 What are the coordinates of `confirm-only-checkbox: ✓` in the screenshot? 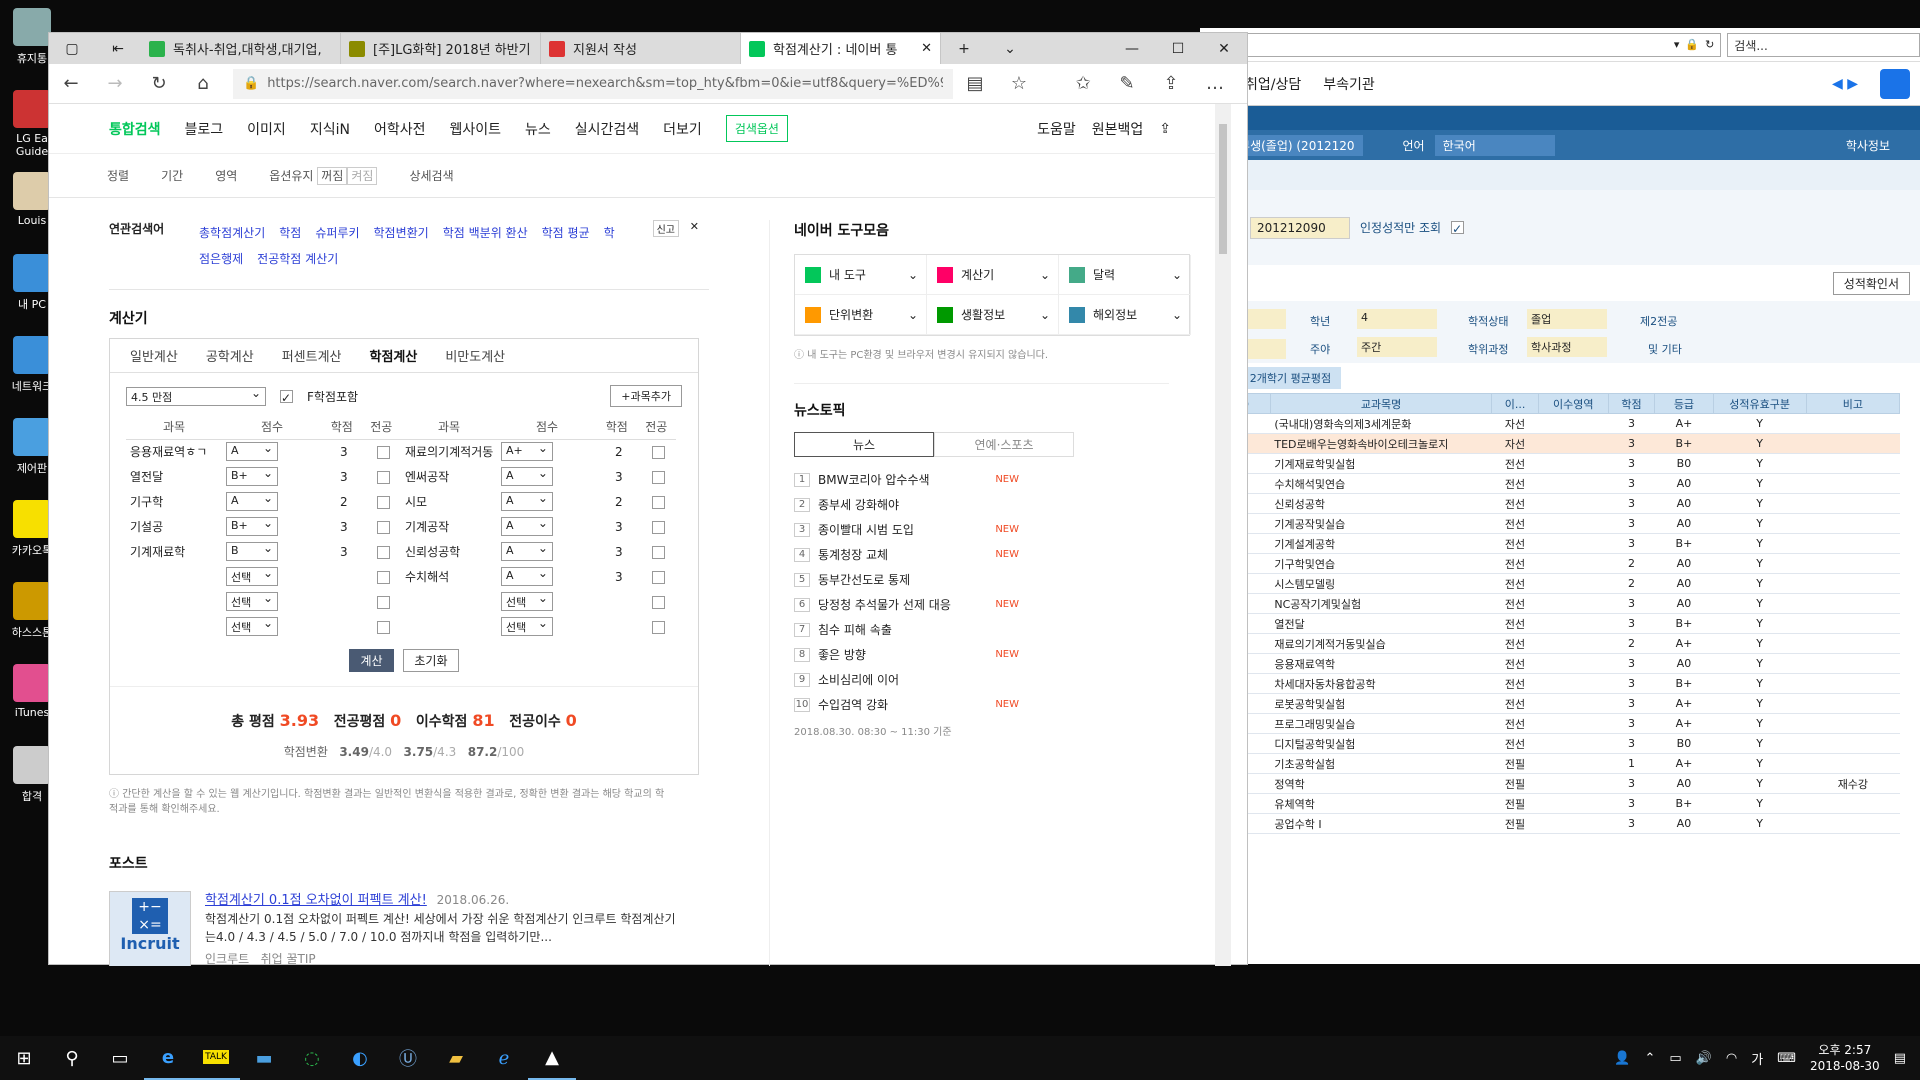 It's located at (1458, 228).